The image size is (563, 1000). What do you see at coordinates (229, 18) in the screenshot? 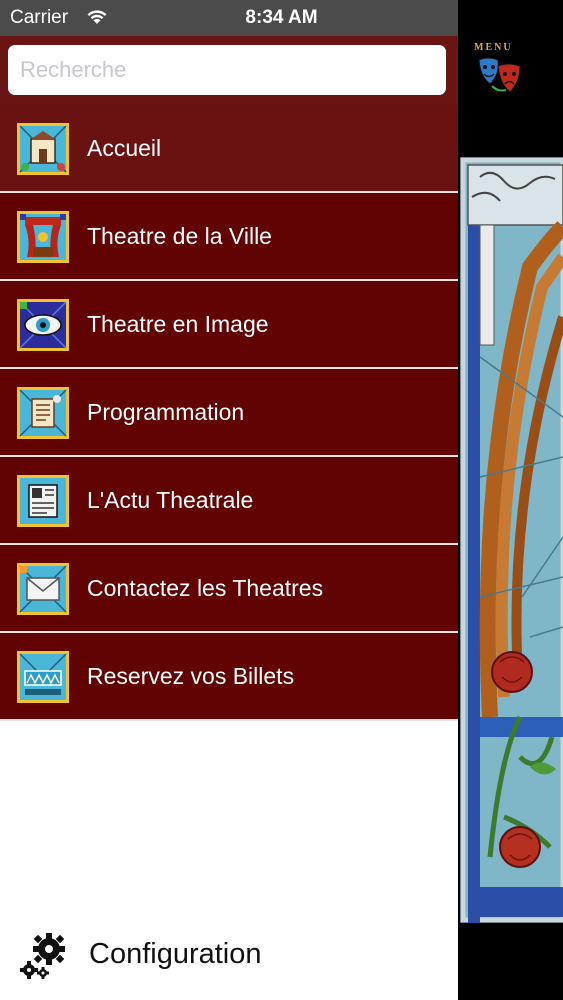
I see `status-bar: Carrier 8:34 AM` at bounding box center [229, 18].